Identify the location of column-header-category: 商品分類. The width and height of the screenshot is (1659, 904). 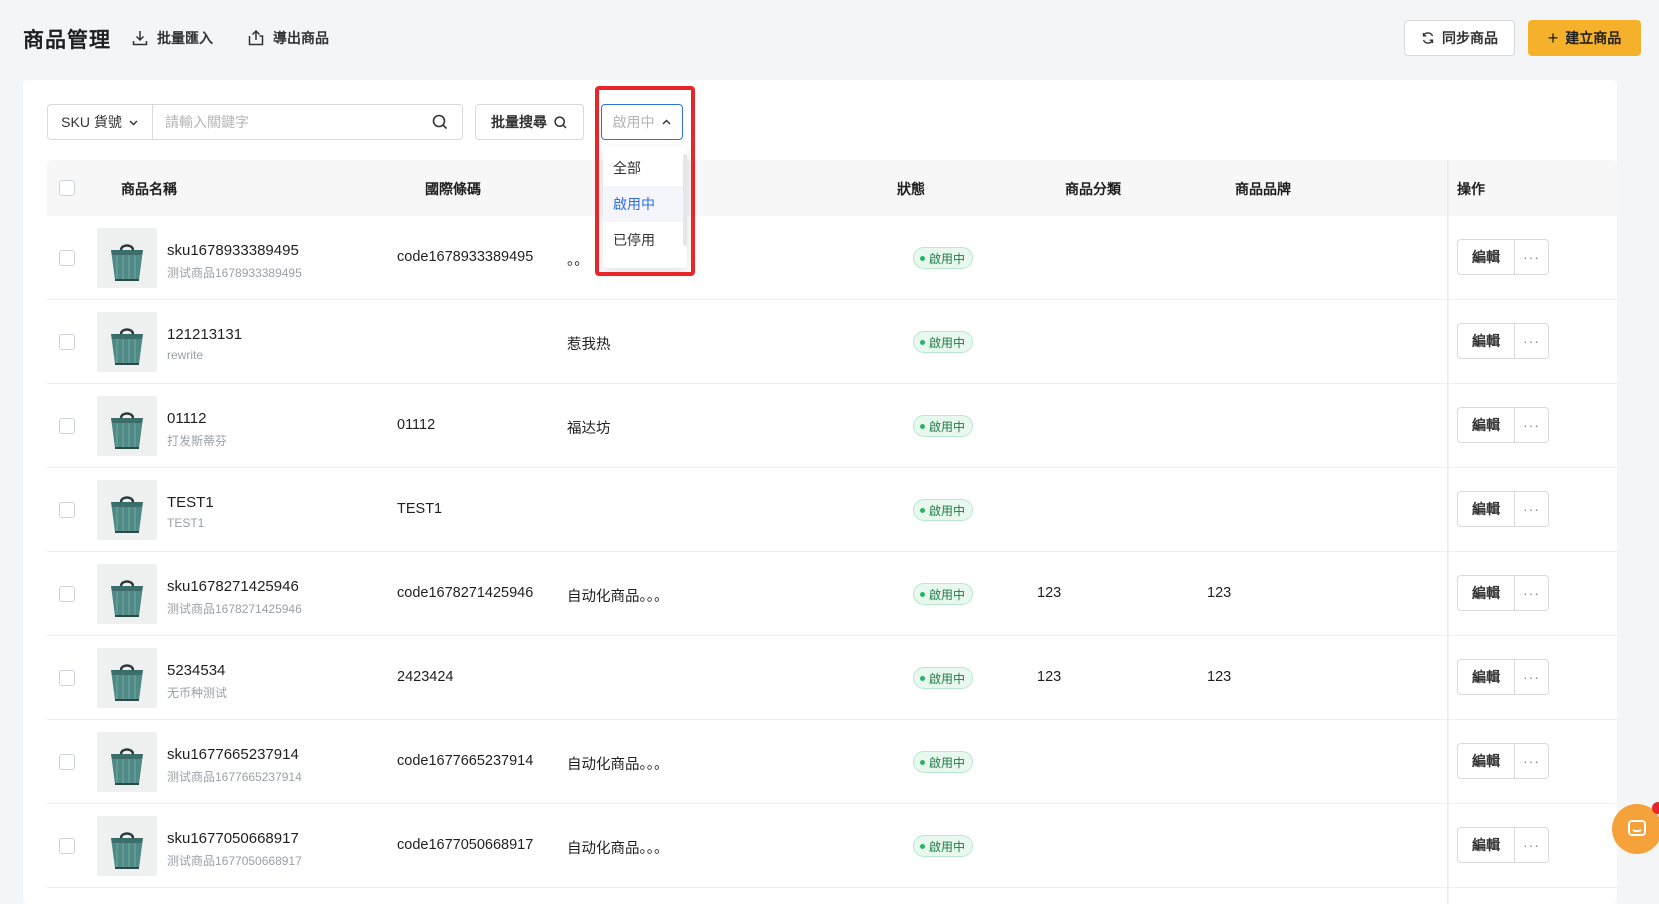
(1093, 189).